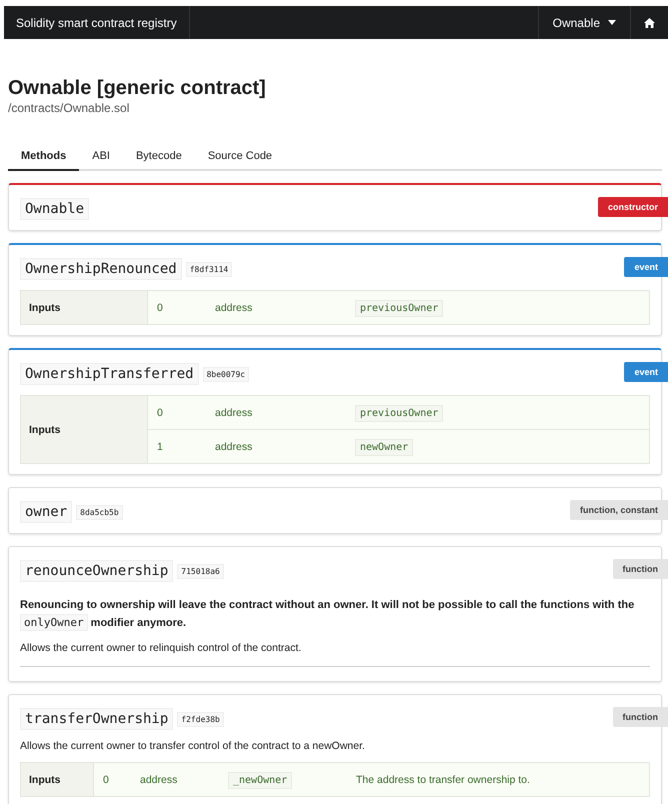  I want to click on description-text: Allows the current owner to relinquish control of the contract., so click(161, 648).